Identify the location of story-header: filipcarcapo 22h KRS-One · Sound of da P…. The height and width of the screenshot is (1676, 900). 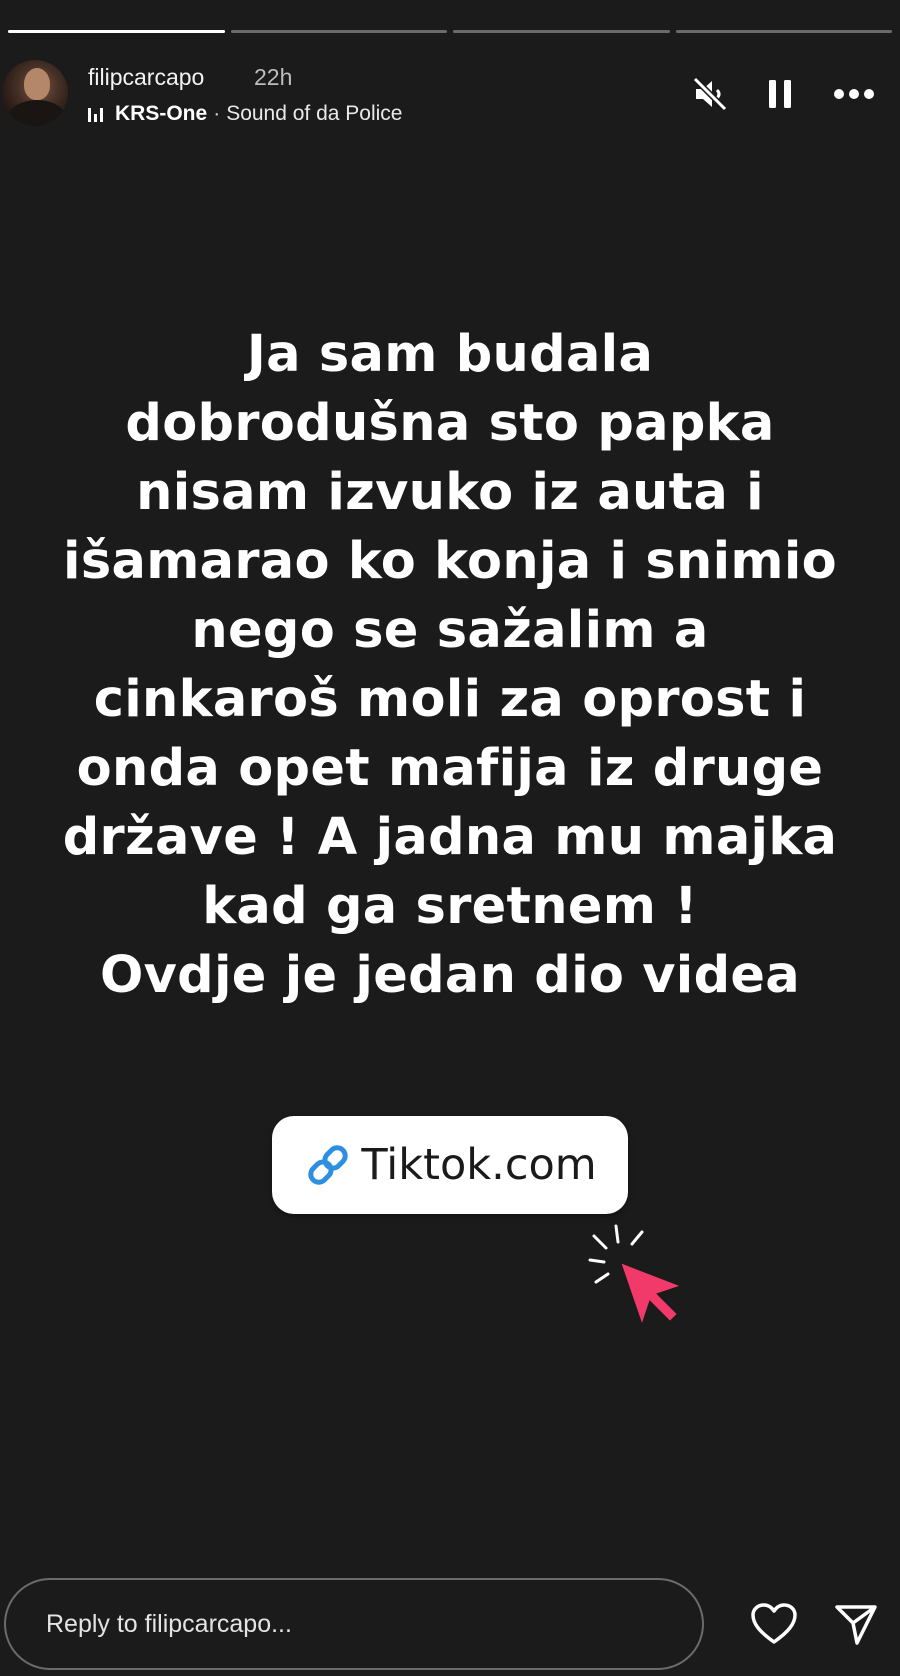
(450, 95).